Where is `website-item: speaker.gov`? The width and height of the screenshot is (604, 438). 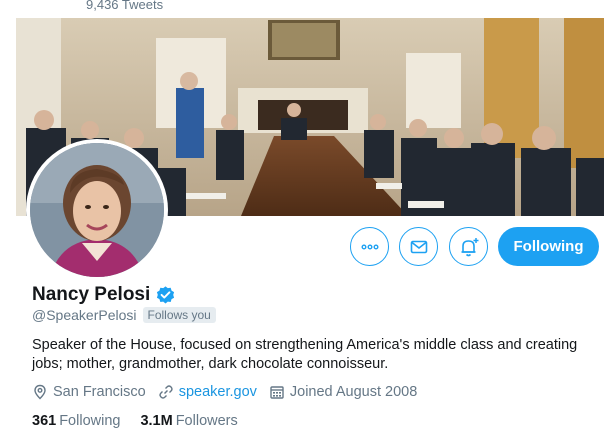 website-item: speaker.gov is located at coordinates (207, 392).